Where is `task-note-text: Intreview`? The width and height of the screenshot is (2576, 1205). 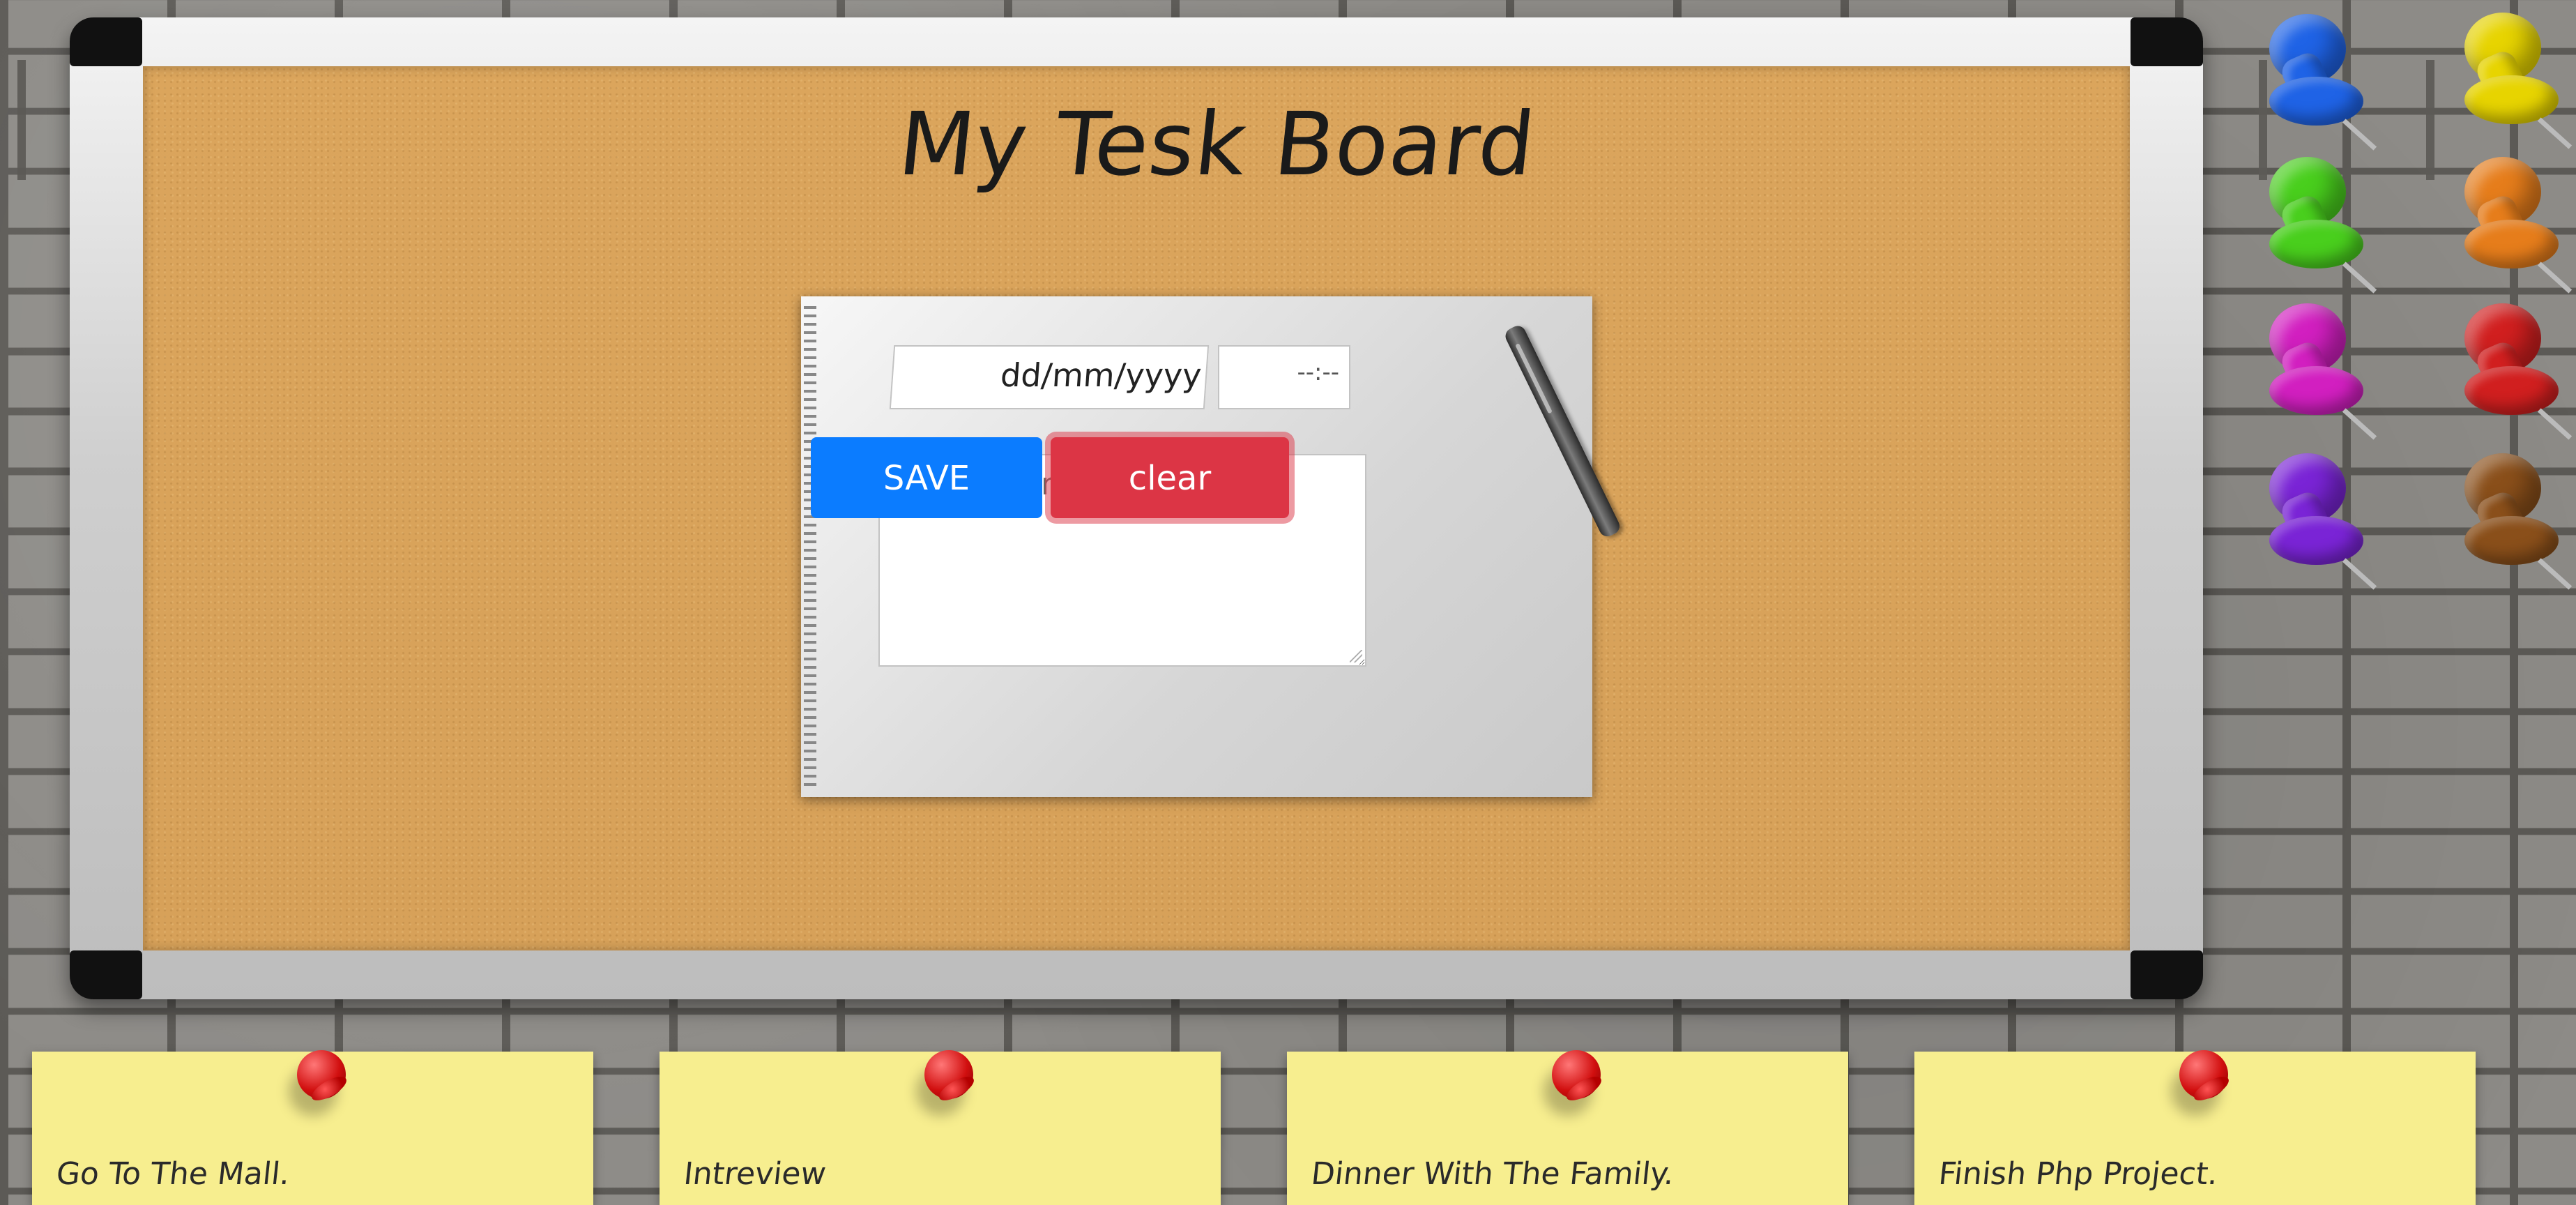
task-note-text: Intreview is located at coordinates (755, 1174).